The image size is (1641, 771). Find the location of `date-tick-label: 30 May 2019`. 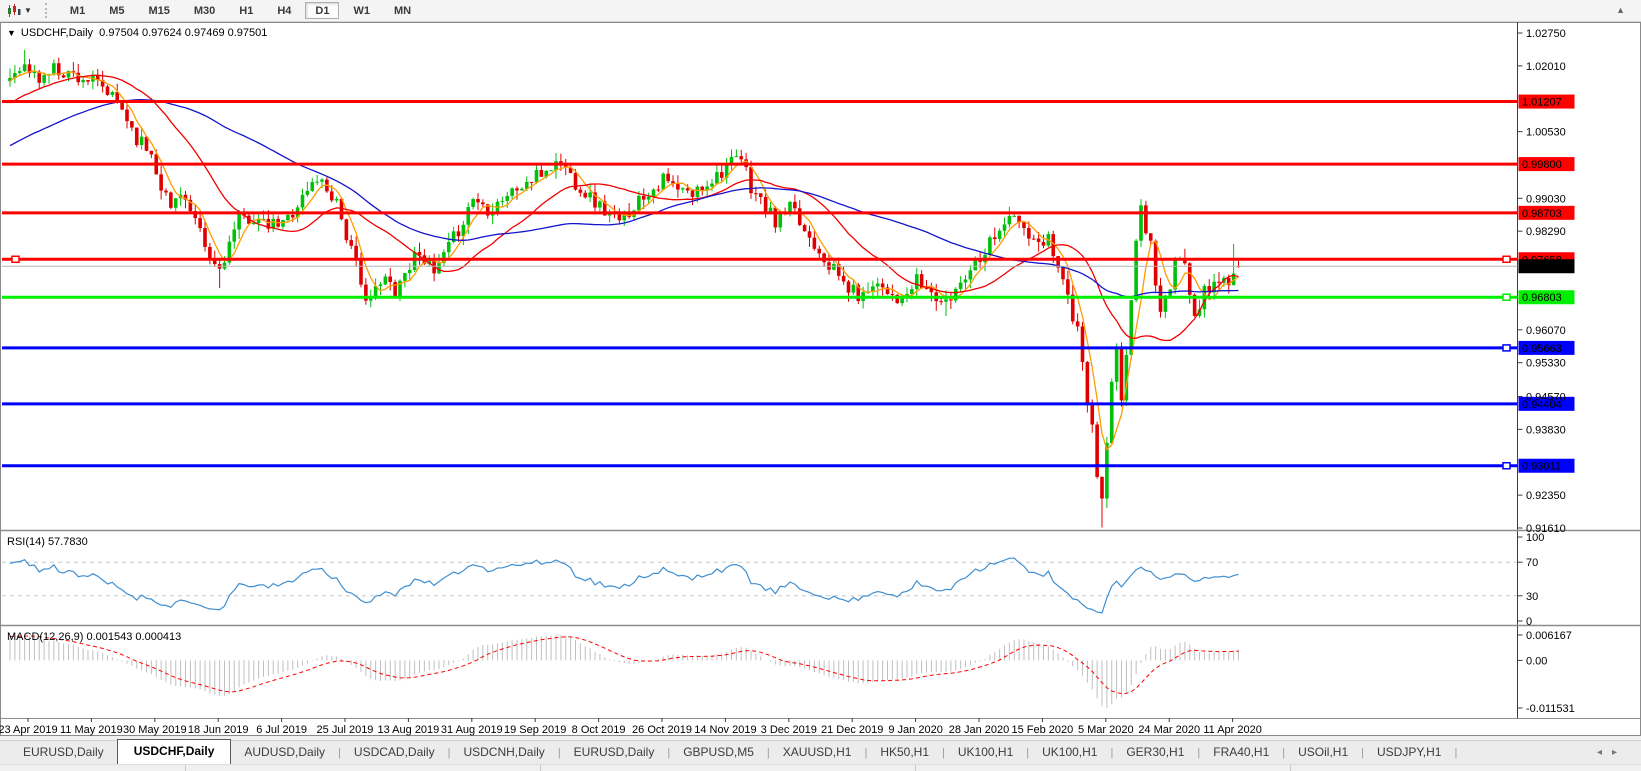

date-tick-label: 30 May 2019 is located at coordinates (155, 730).